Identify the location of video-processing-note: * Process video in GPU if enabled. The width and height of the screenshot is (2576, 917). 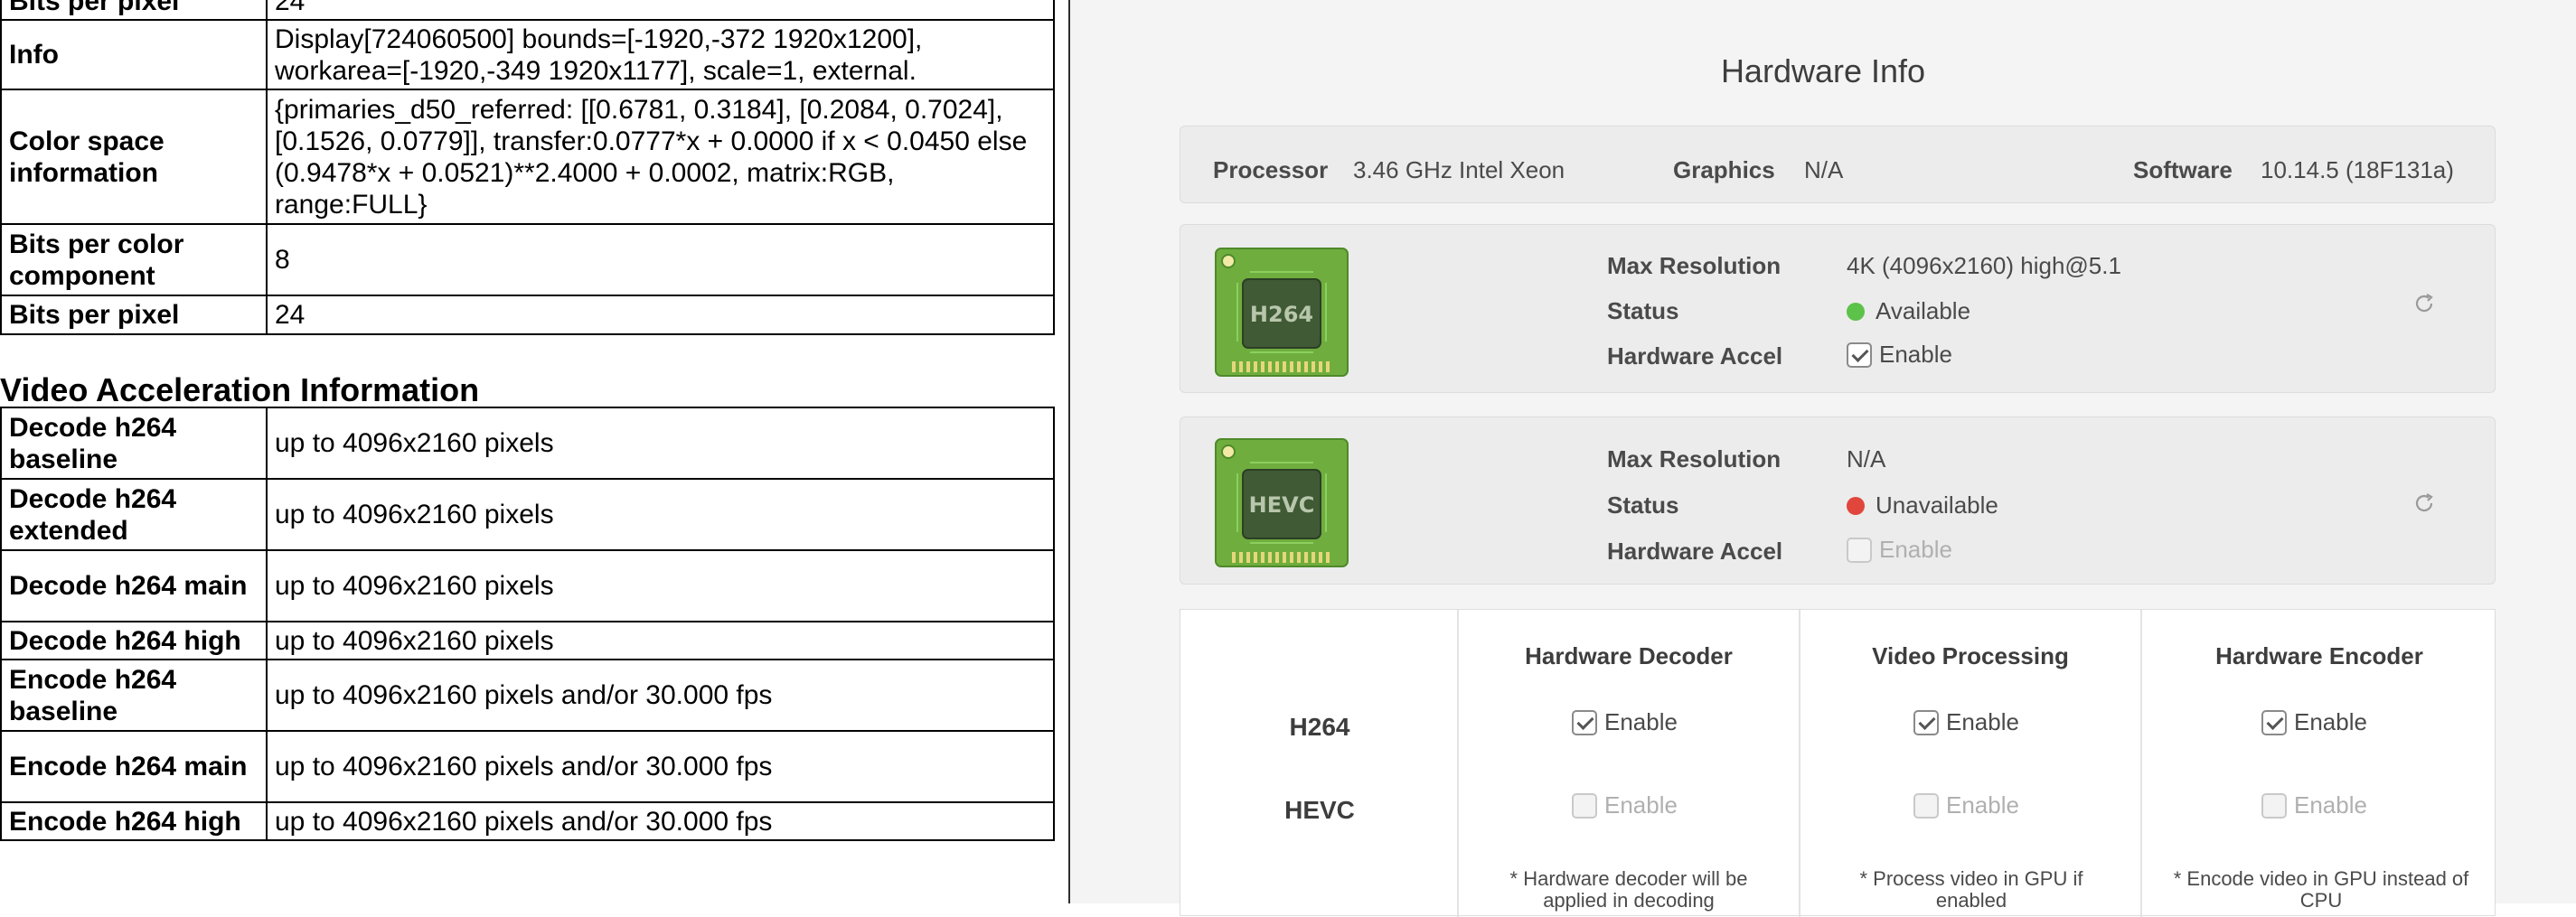
(1971, 889).